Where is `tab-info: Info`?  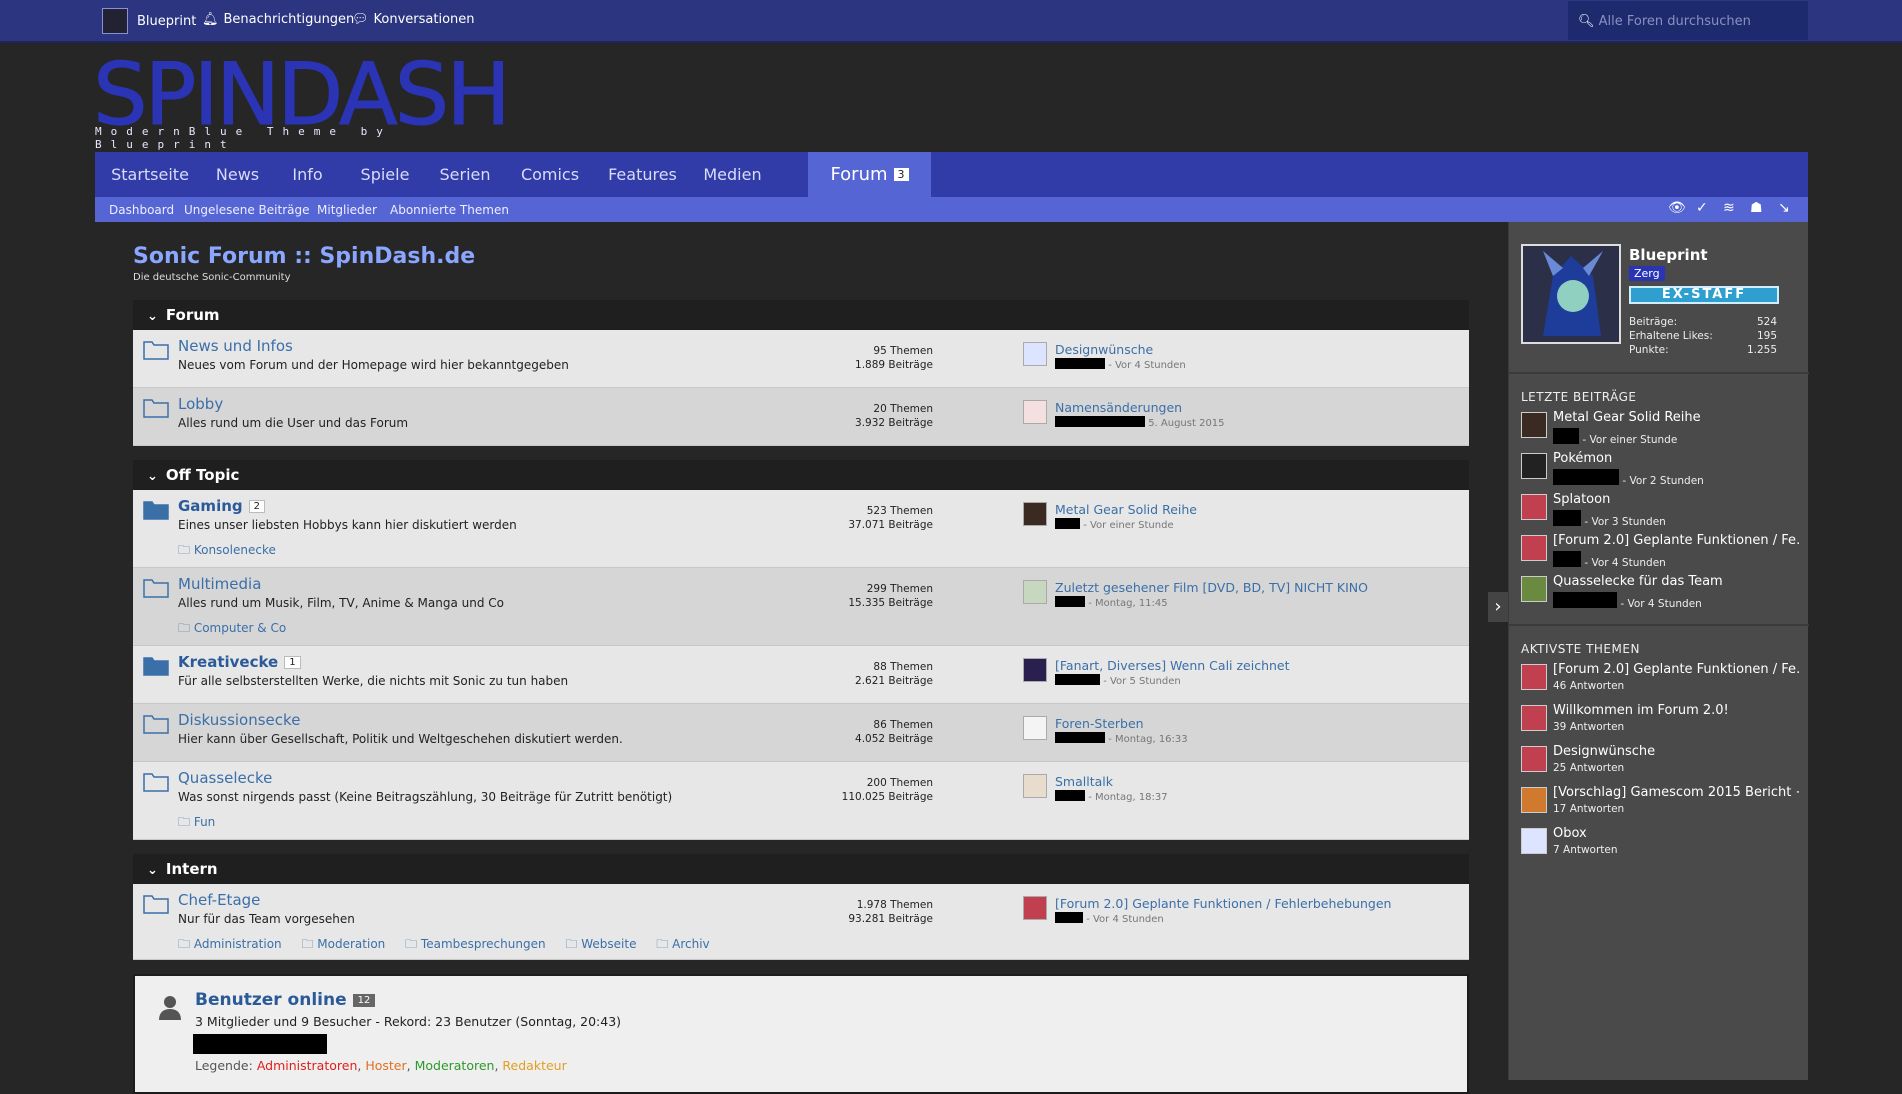 tab-info: Info is located at coordinates (307, 174).